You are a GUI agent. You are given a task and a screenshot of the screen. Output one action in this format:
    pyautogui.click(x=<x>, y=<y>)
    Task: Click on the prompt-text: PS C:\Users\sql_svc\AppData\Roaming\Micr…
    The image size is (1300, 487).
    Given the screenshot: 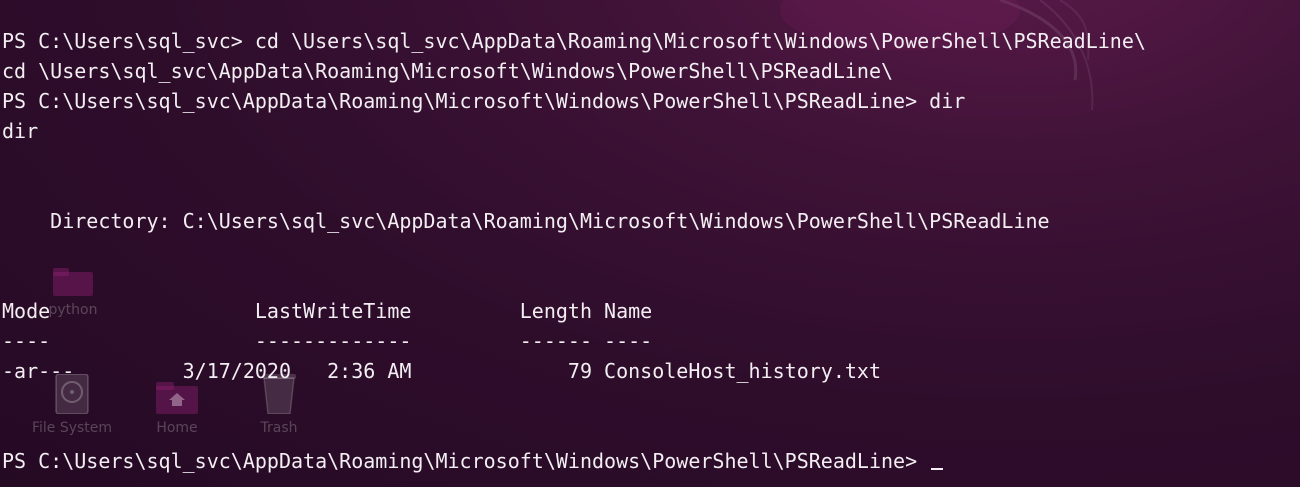 What is the action you would take?
    pyautogui.click(x=466, y=461)
    